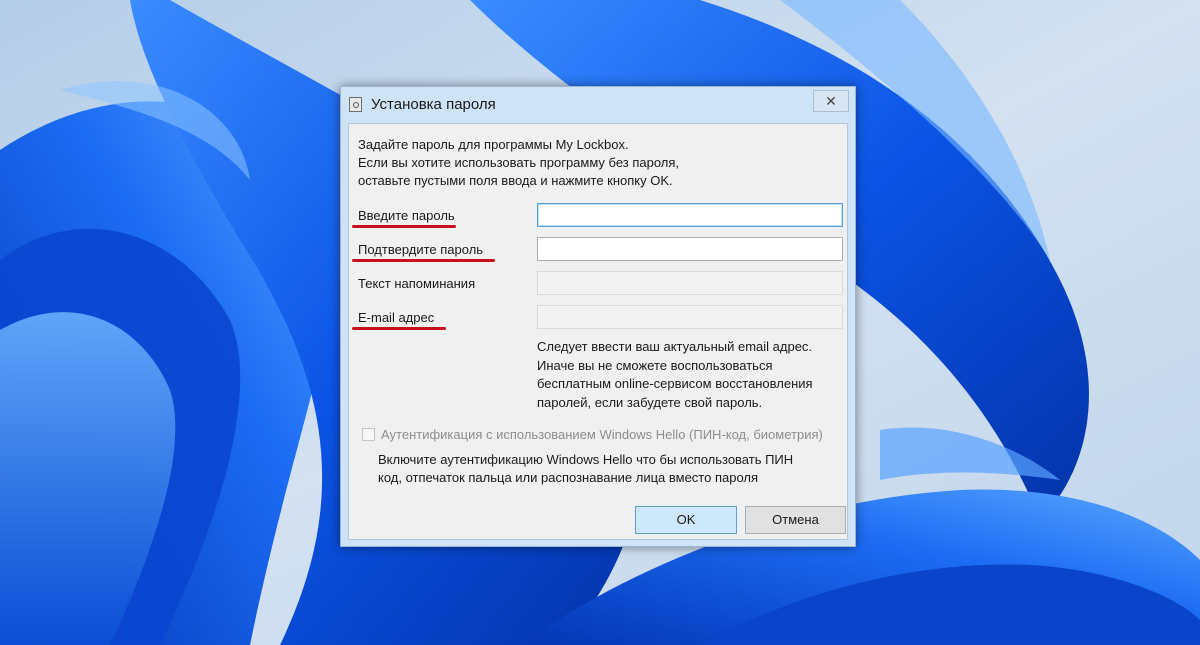 The width and height of the screenshot is (1200, 645). What do you see at coordinates (650, 402) in the screenshot?
I see `email-hint-line: паролей, если забудете свой пароль.` at bounding box center [650, 402].